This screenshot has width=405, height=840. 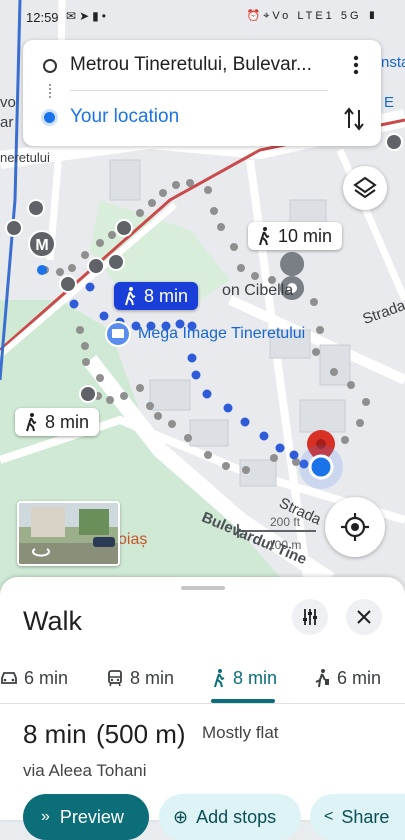 I want to click on mode-transit: 8 min, so click(x=140, y=678).